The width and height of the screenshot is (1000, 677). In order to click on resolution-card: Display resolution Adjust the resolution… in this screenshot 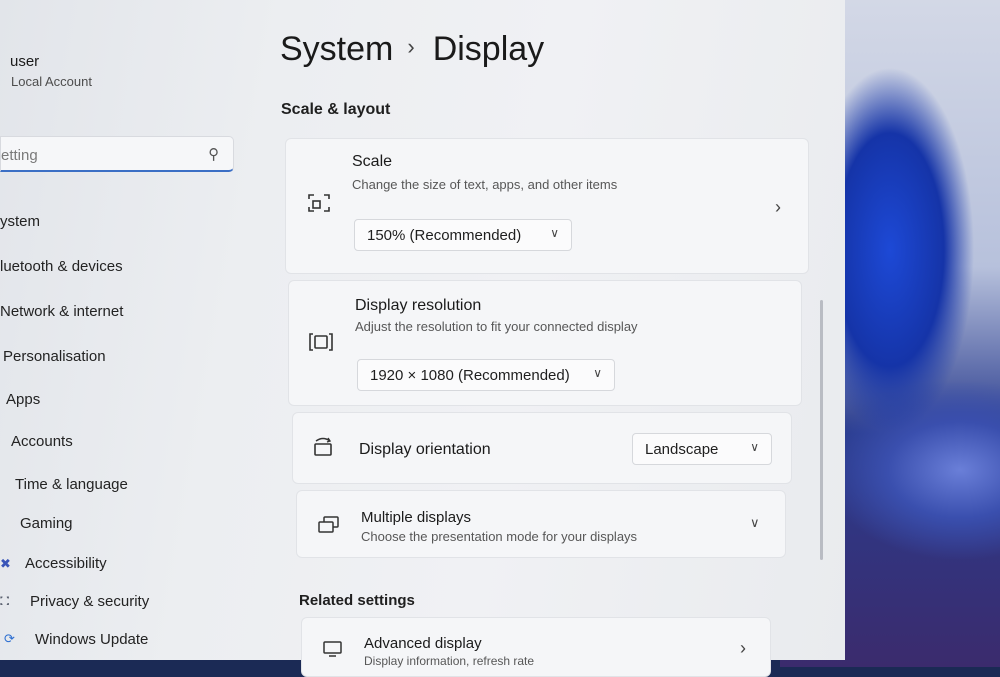, I will do `click(545, 343)`.